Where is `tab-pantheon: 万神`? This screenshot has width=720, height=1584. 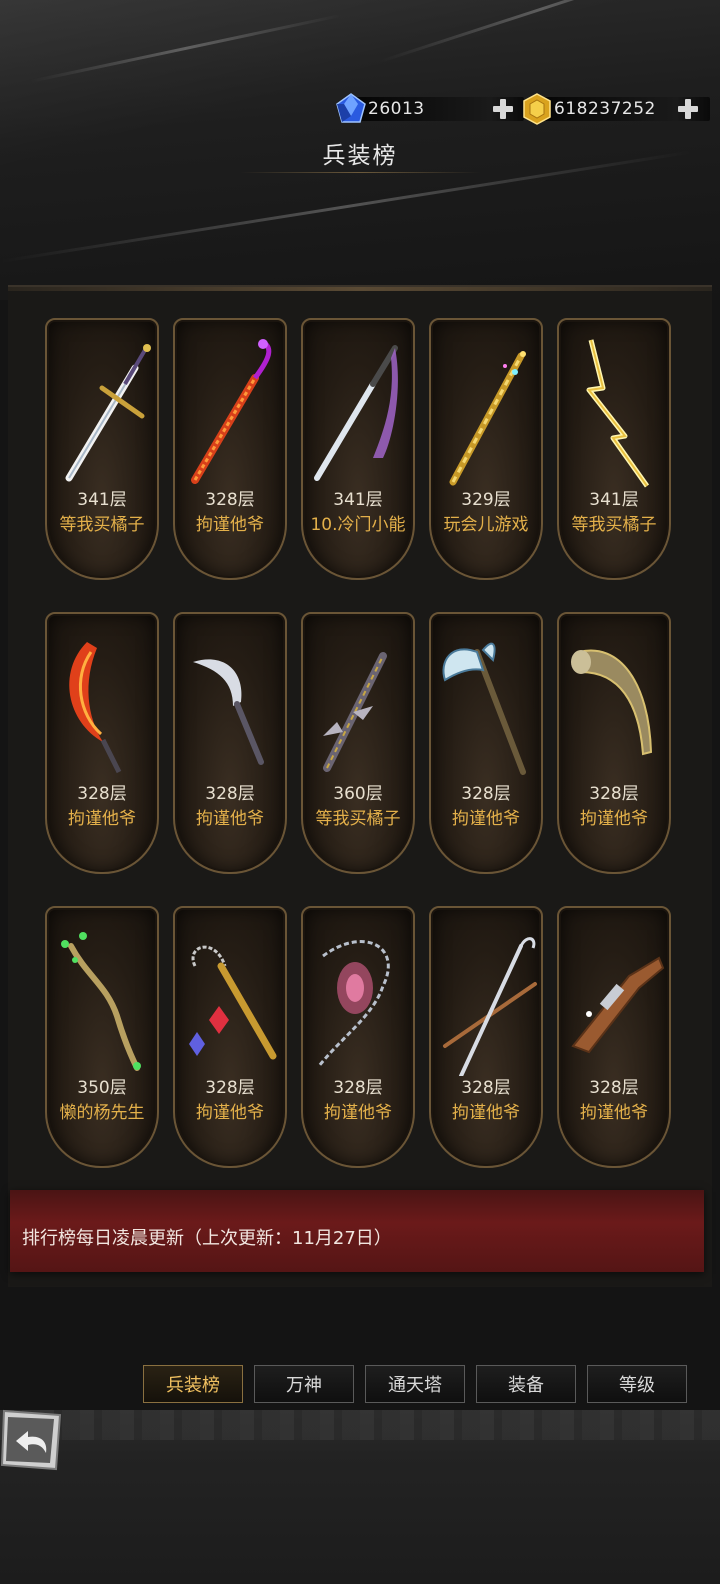
tab-pantheon: 万神 is located at coordinates (304, 1384).